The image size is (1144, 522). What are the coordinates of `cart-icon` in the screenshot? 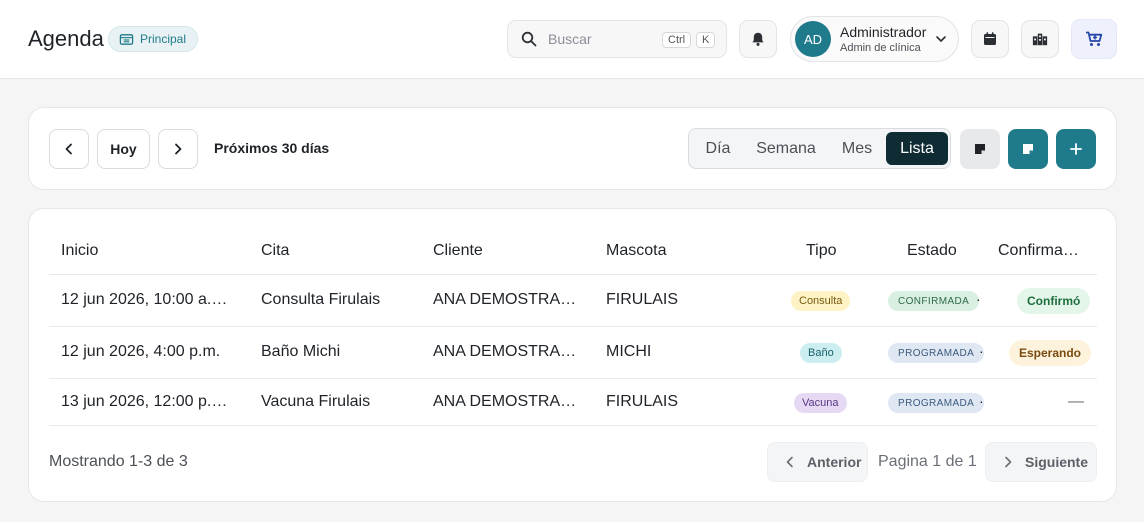 It's located at (1094, 38).